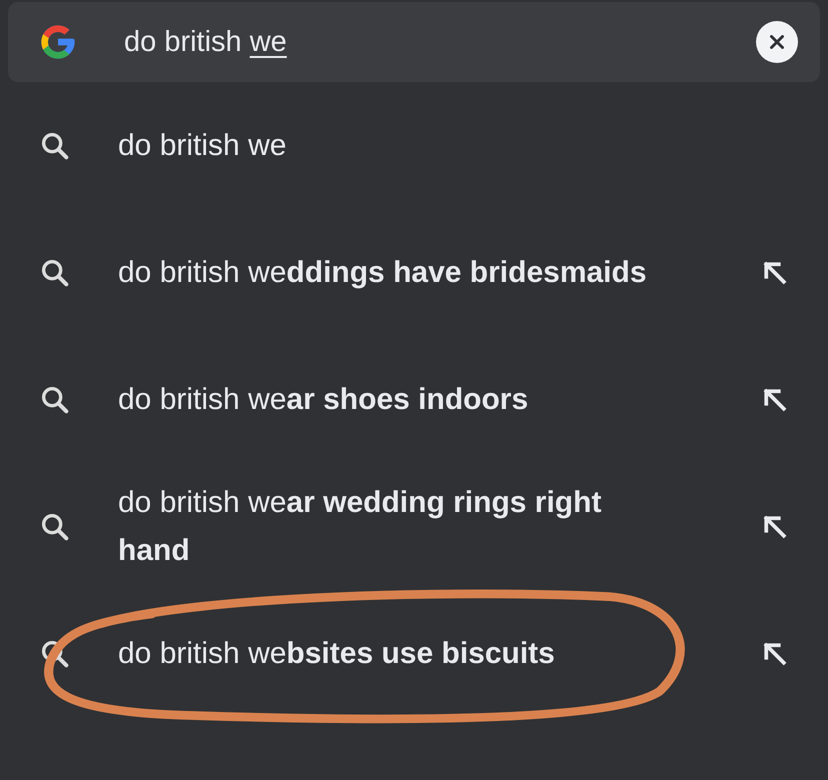 The height and width of the screenshot is (780, 828). I want to click on suggestion-text: do british websites use biscuits, so click(398, 654).